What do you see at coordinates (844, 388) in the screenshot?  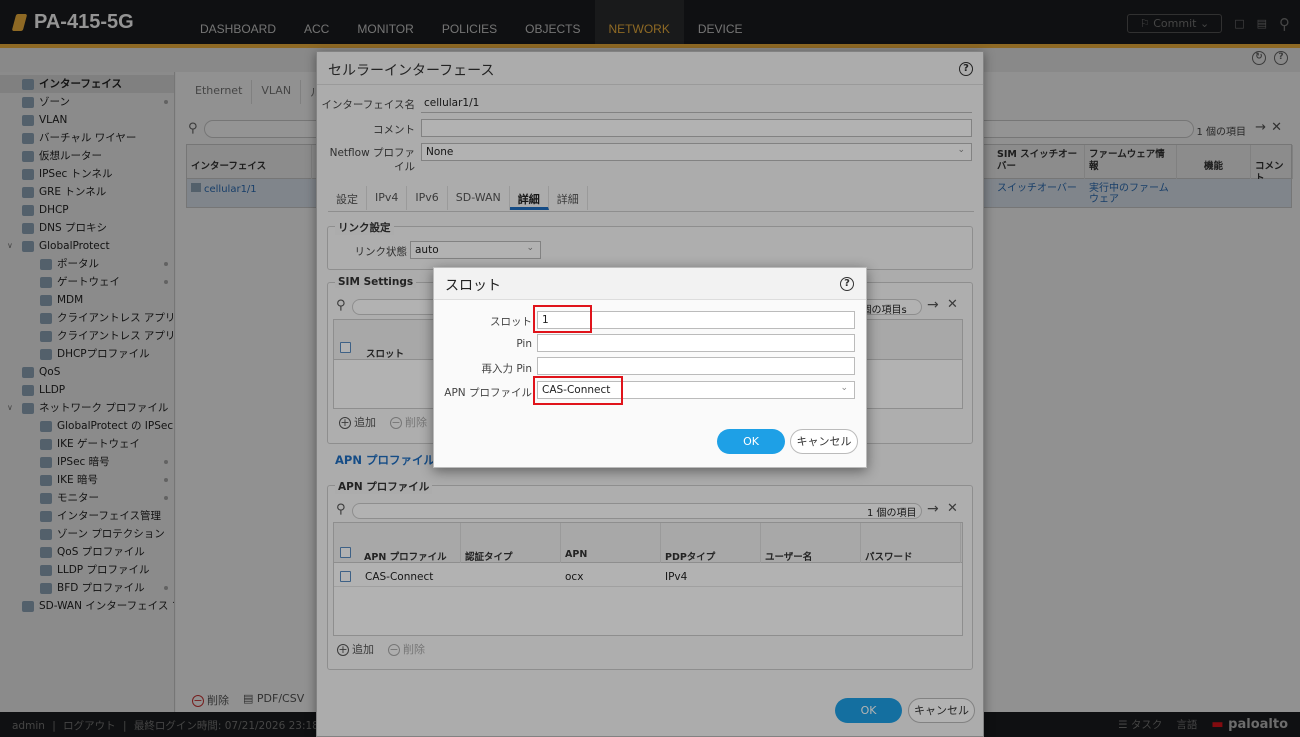 I see `chevron-down-icon: ⌄` at bounding box center [844, 388].